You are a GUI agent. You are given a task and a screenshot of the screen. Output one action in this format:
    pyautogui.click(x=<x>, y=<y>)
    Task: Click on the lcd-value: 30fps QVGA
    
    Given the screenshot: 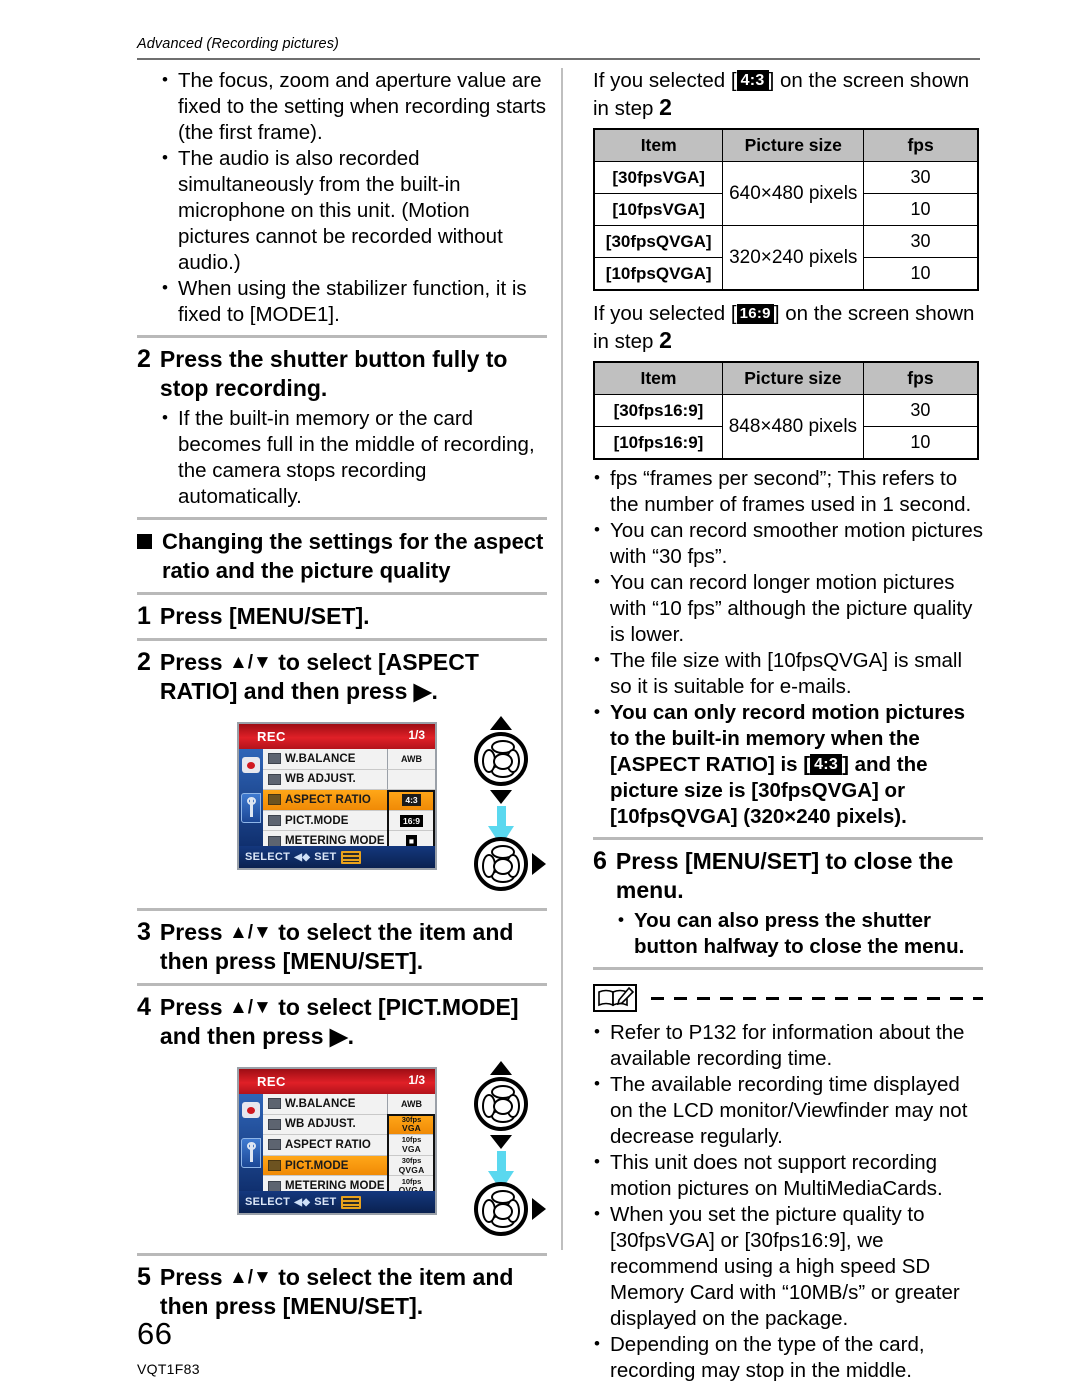 What is the action you would take?
    pyautogui.click(x=411, y=1166)
    